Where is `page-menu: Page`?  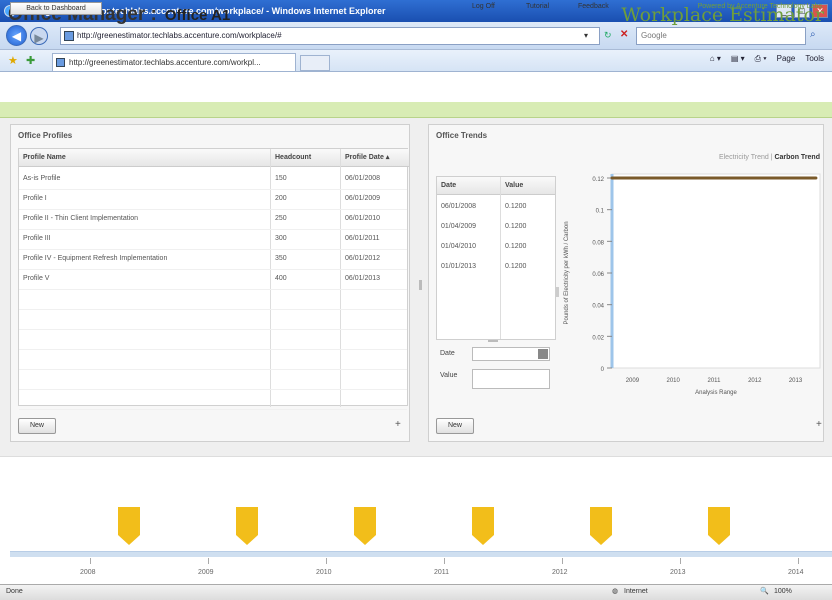 page-menu: Page is located at coordinates (786, 59).